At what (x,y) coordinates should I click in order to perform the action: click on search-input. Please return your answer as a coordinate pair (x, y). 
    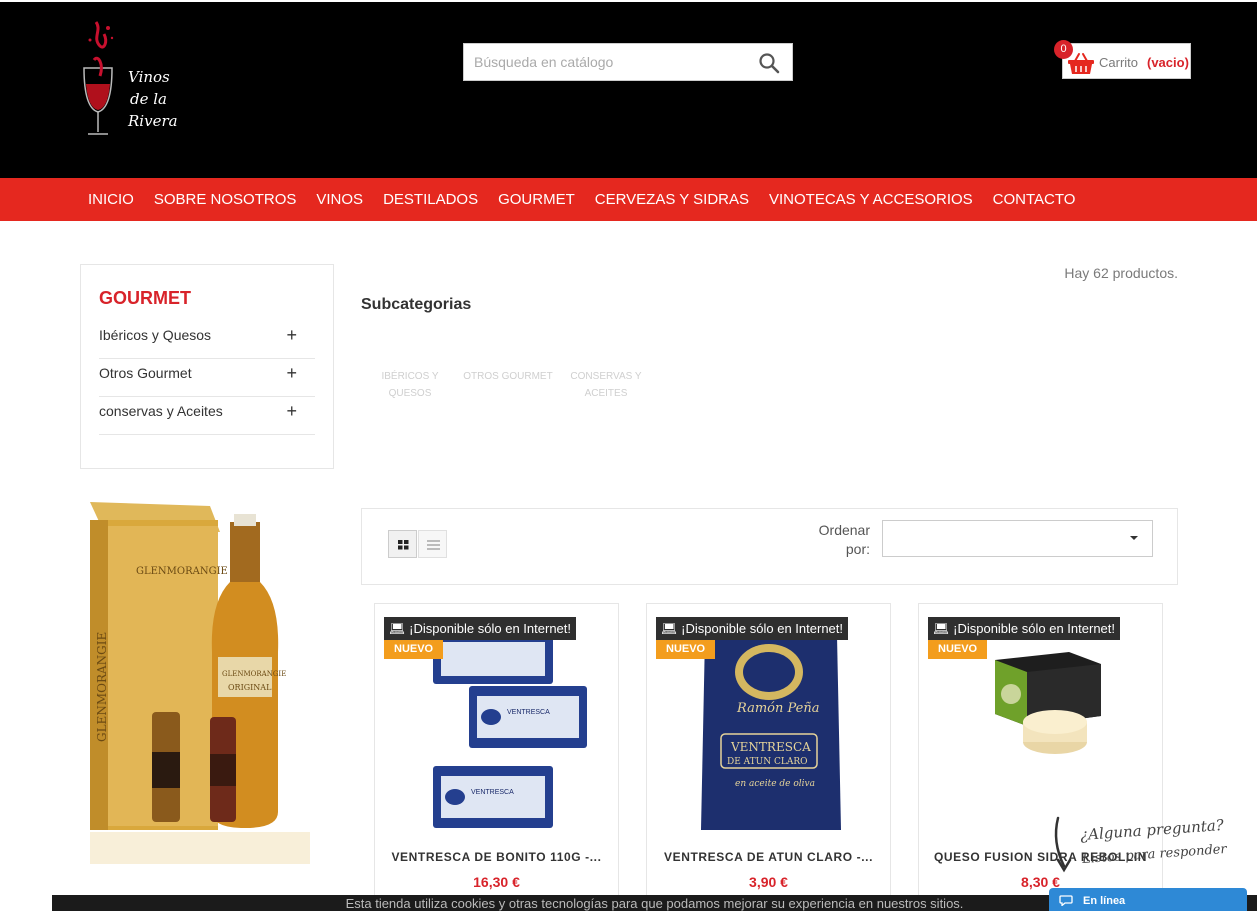
    Looking at the image, I should click on (609, 62).